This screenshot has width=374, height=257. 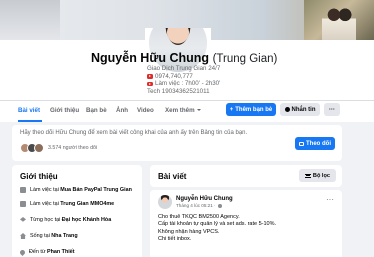 I want to click on cover-right-image, so click(x=339, y=20).